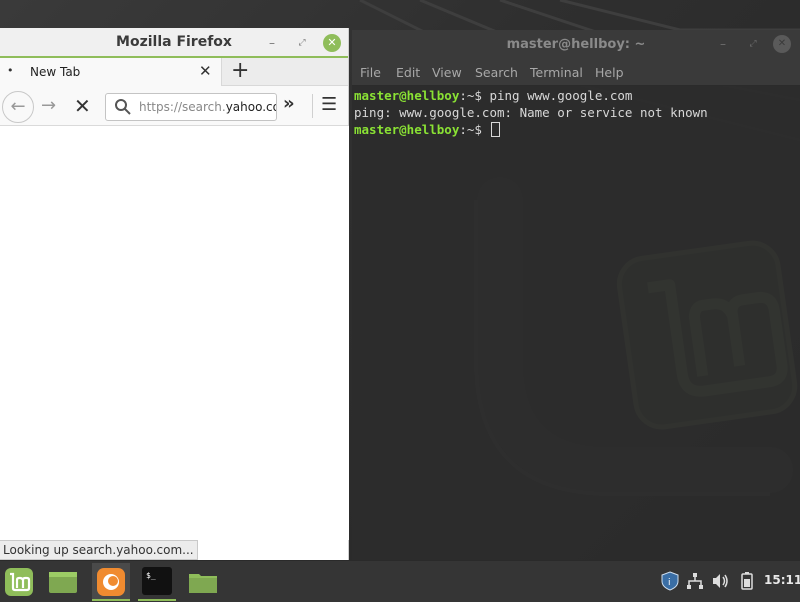 The height and width of the screenshot is (602, 800). I want to click on url-text: https://search.yahoo.com, so click(207, 107).